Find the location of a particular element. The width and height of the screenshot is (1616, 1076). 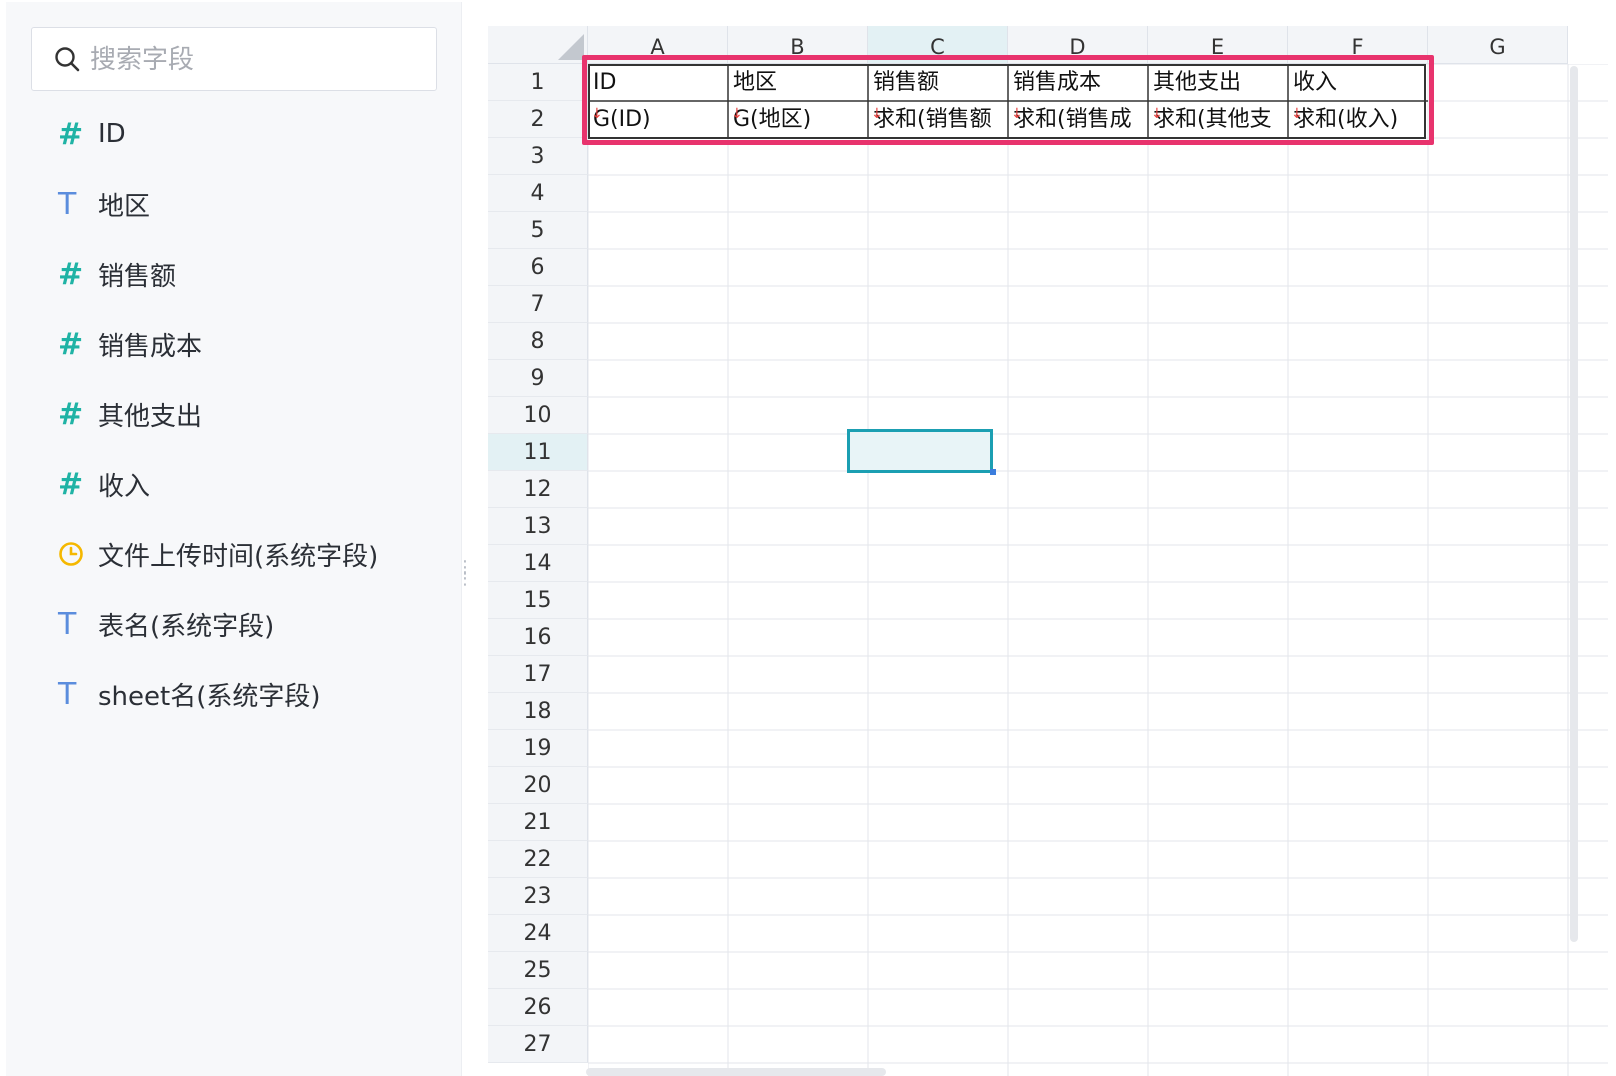

row-header: 25 is located at coordinates (538, 970).